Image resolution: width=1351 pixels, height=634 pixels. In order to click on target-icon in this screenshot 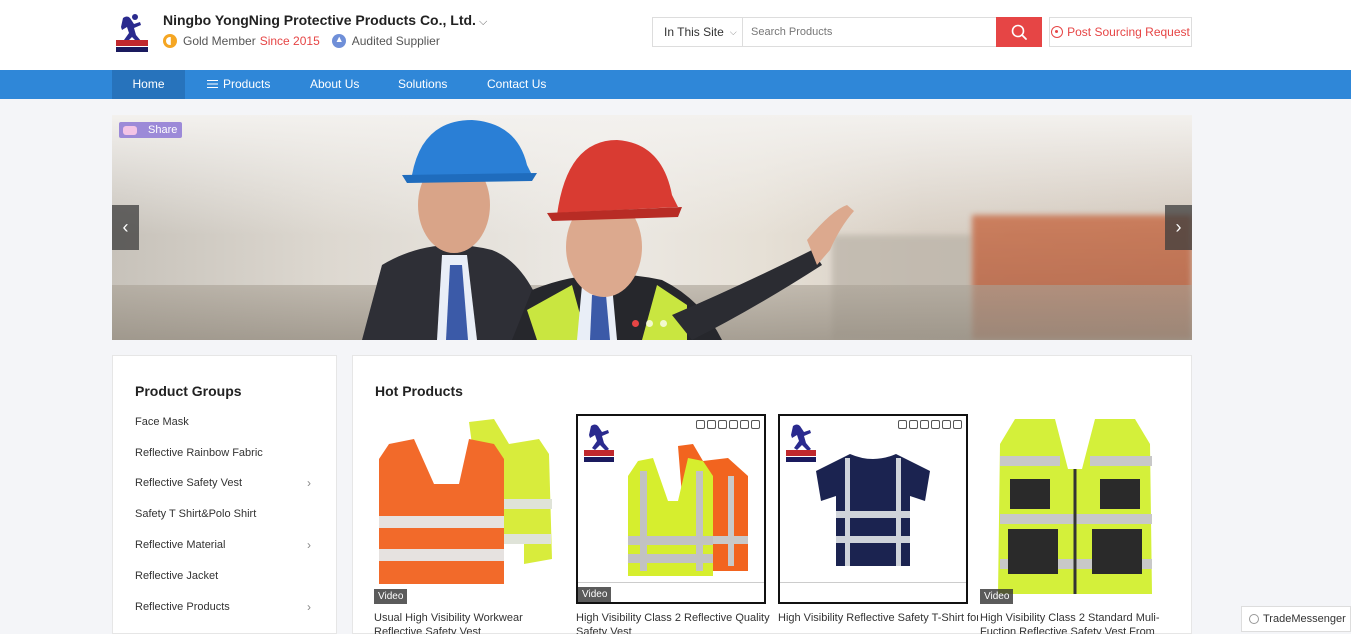, I will do `click(1057, 32)`.